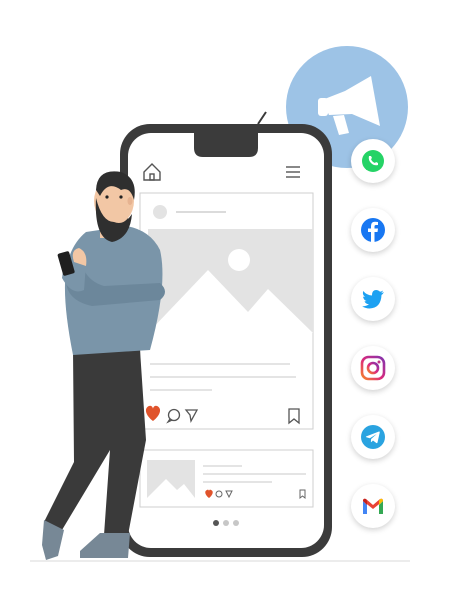 The width and height of the screenshot is (451, 601). I want to click on pagination-dots, so click(226, 523).